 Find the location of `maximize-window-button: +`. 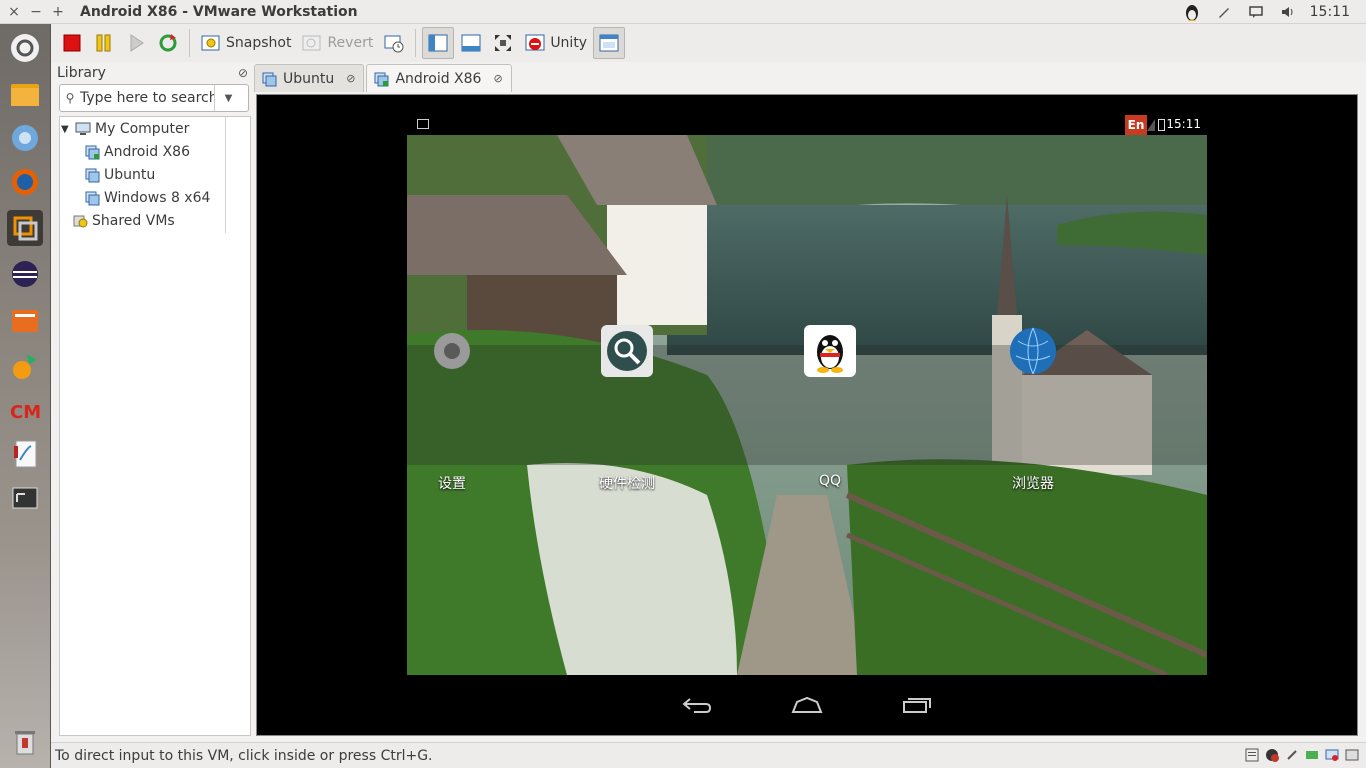

maximize-window-button: + is located at coordinates (58, 12).